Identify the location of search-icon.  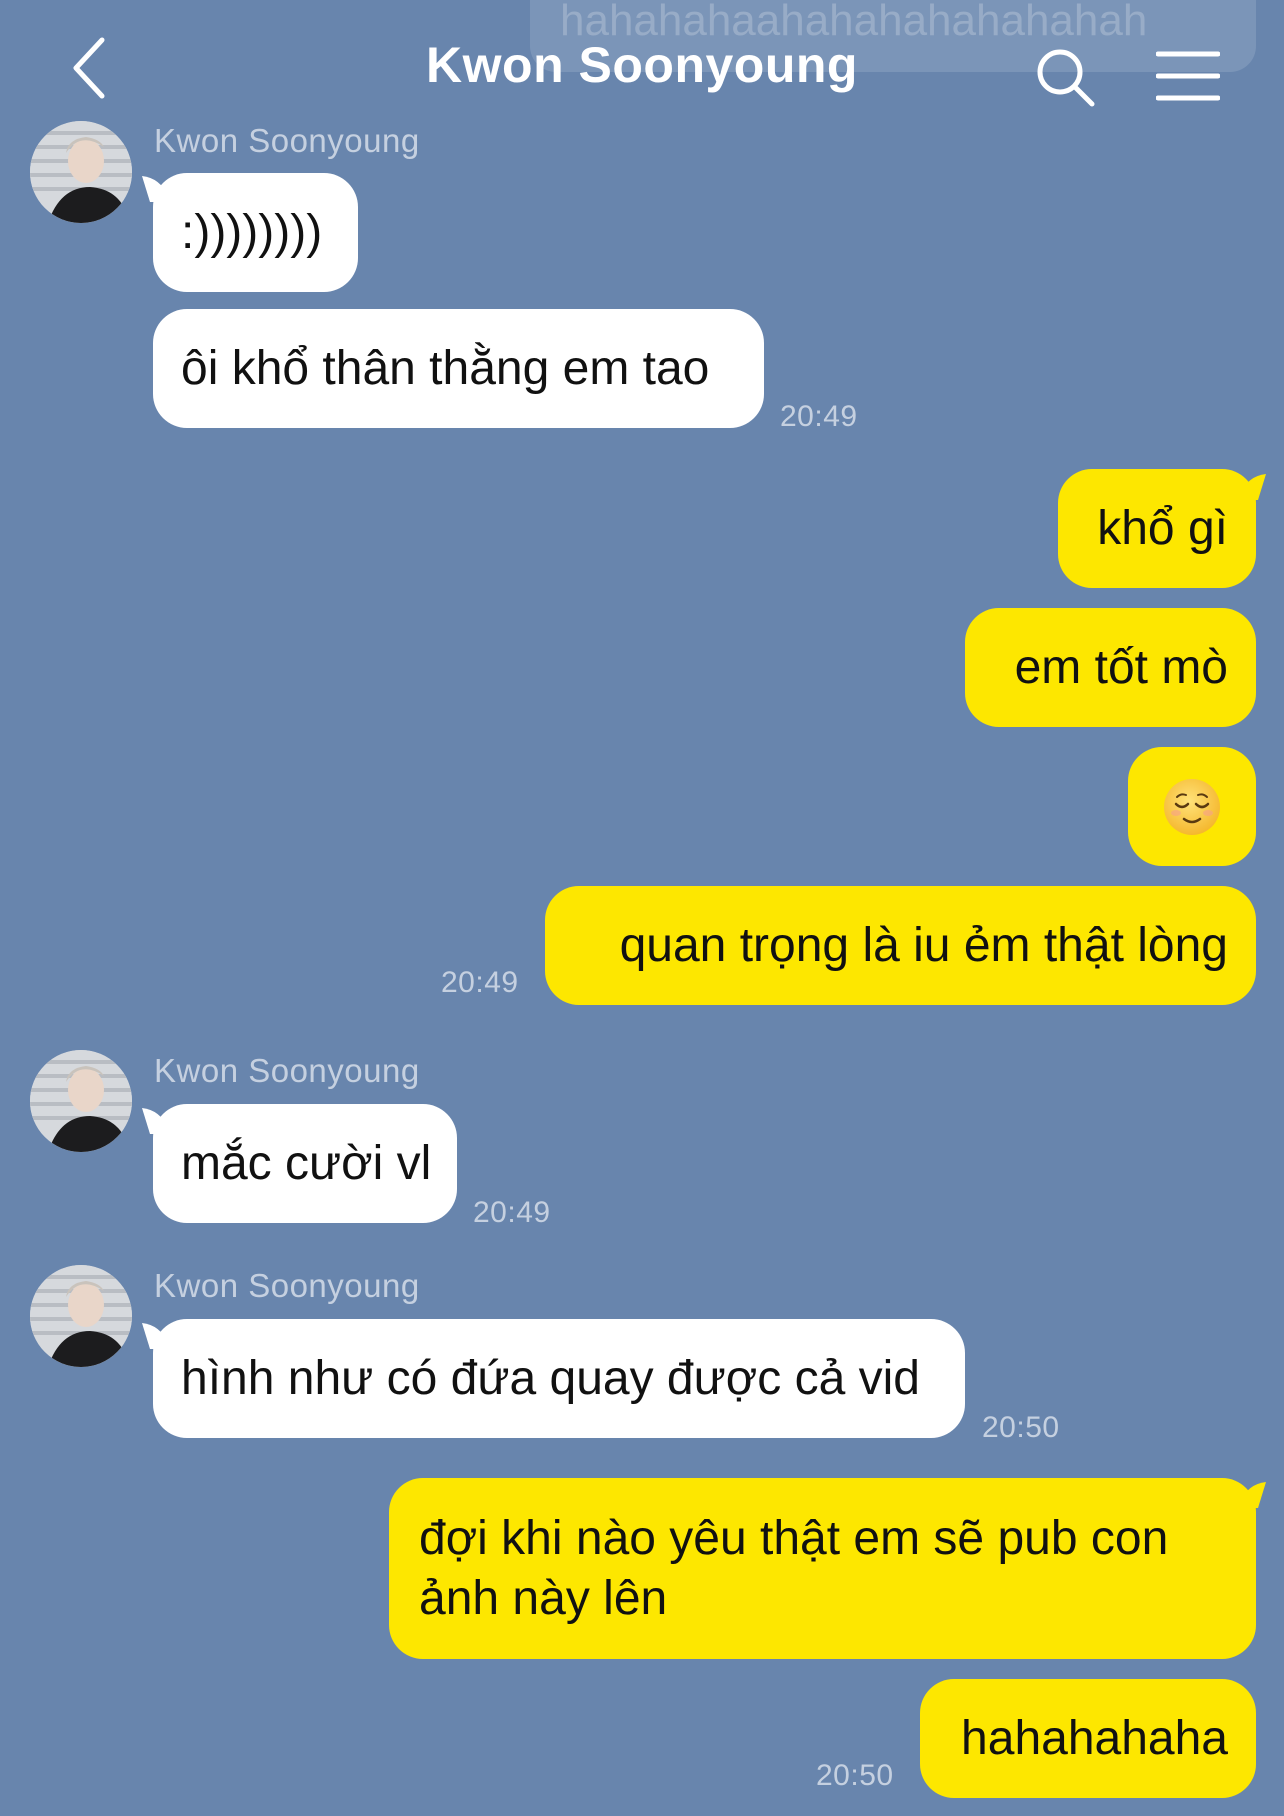
(1066, 78).